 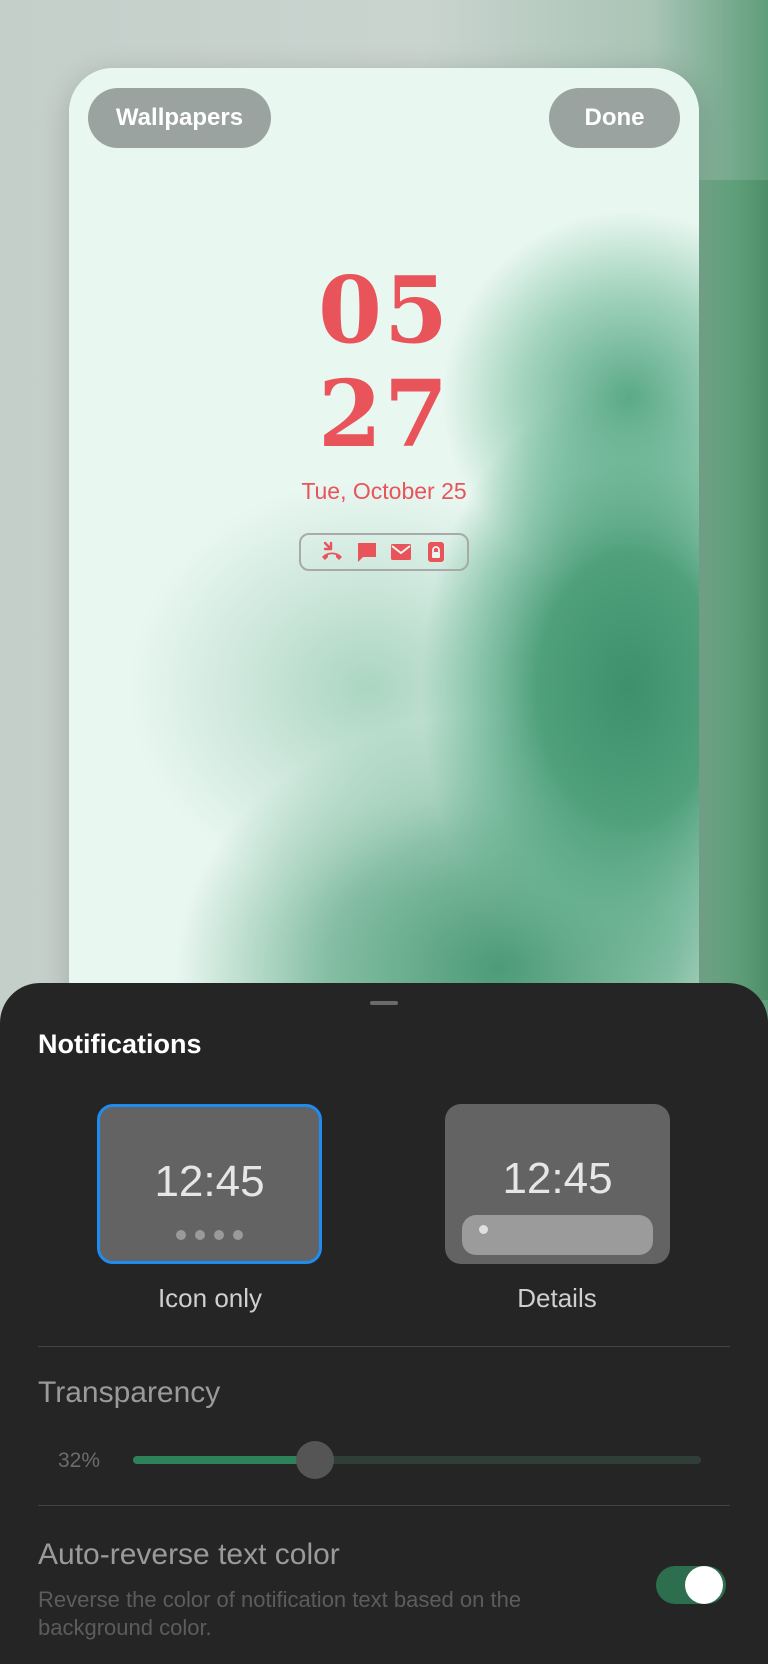 I want to click on option-details: 12:45, so click(x=557, y=1184).